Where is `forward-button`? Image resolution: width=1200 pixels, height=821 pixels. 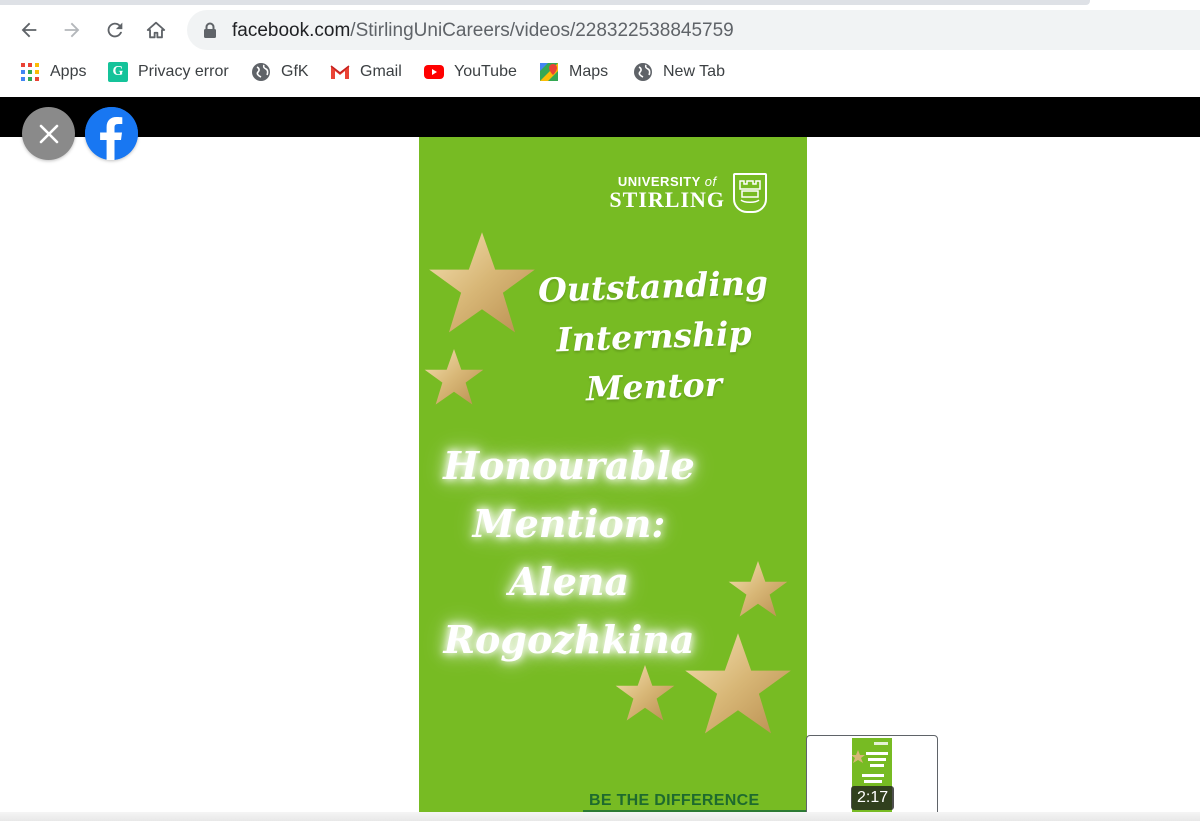 forward-button is located at coordinates (72, 30).